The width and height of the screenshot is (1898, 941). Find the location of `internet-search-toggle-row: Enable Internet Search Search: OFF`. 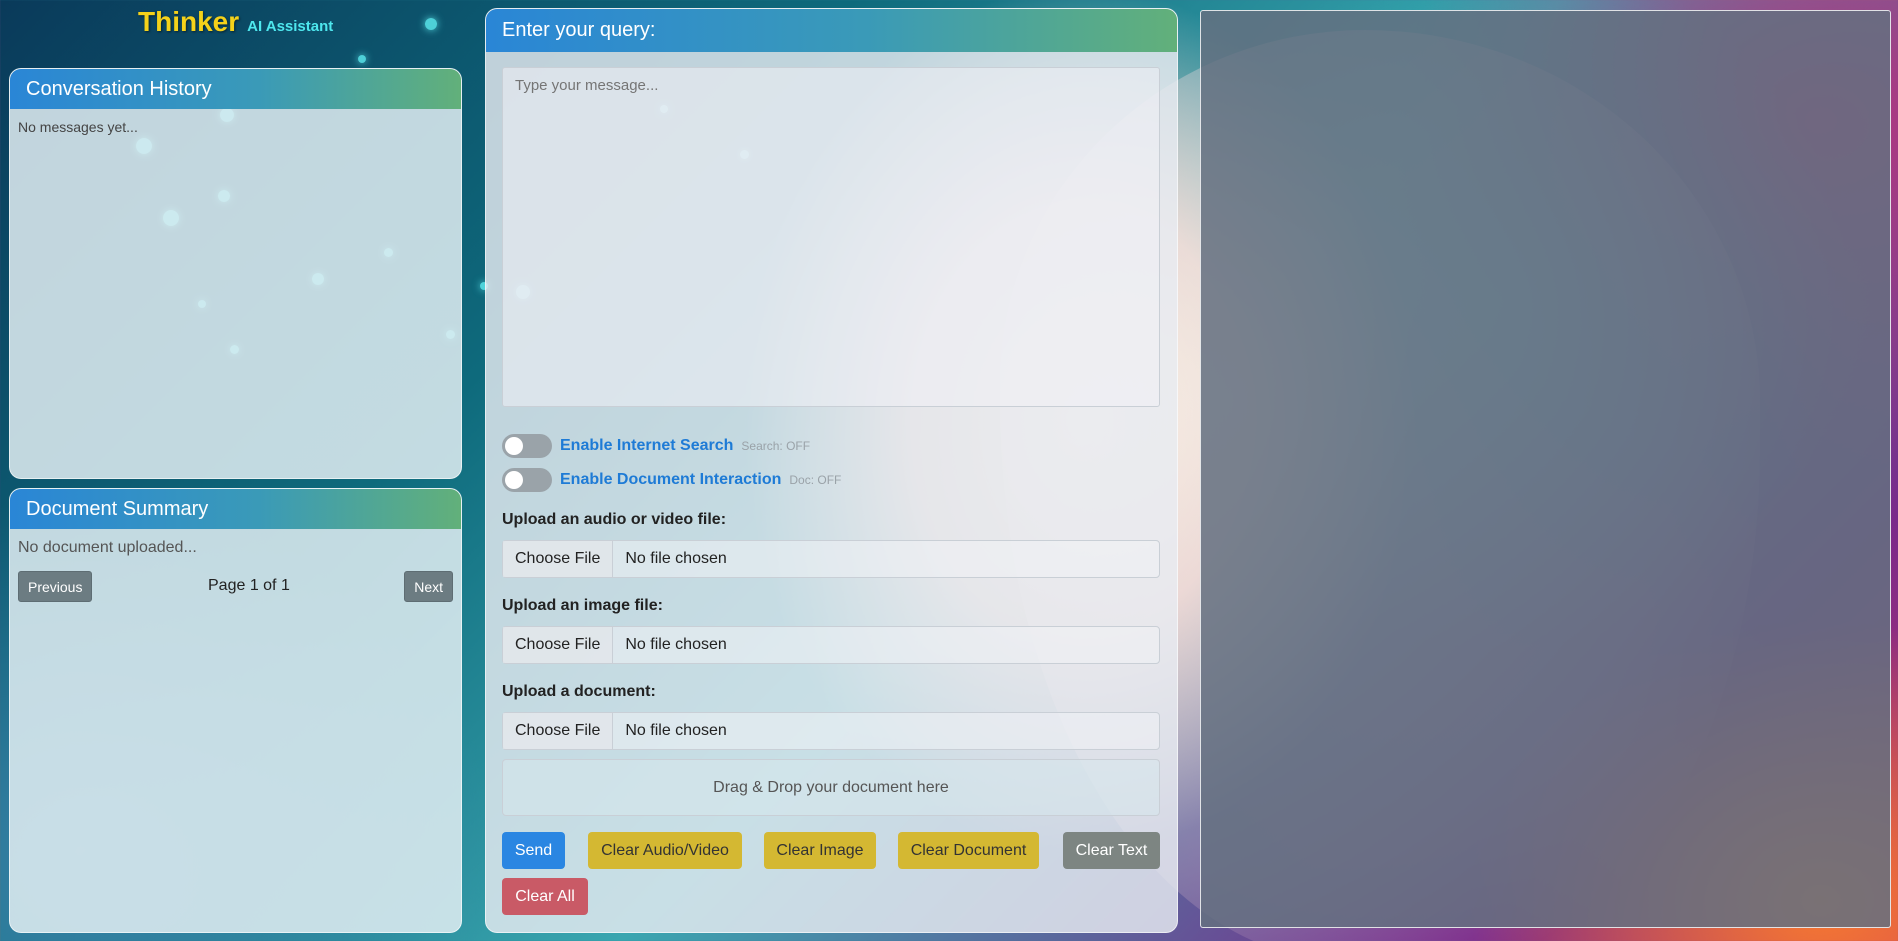

internet-search-toggle-row: Enable Internet Search Search: OFF is located at coordinates (656, 446).